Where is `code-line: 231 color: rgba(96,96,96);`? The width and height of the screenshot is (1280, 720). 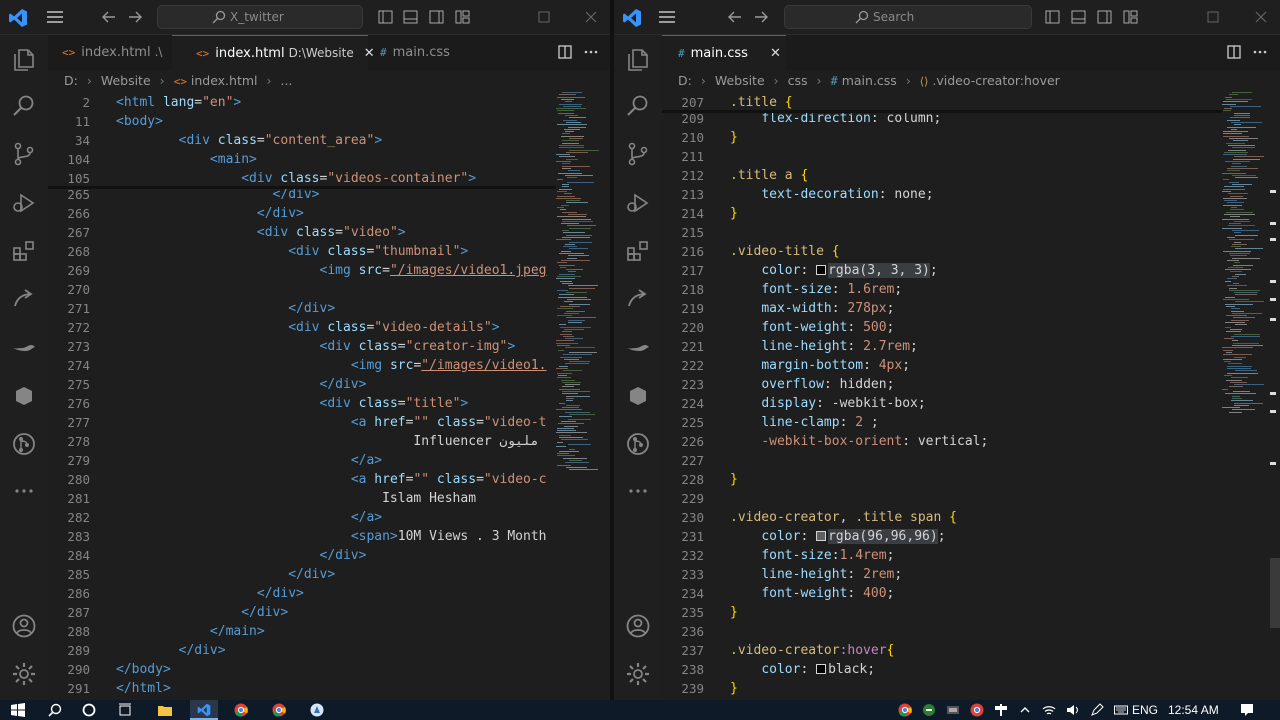 code-line: 231 color: rgba(96,96,96); is located at coordinates (942, 536).